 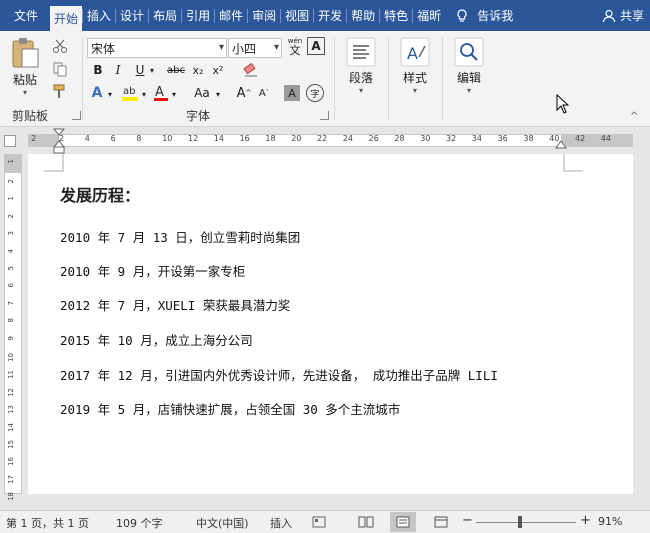 What do you see at coordinates (157, 48) in the screenshot?
I see `font-name-combo: 宋体 ▾` at bounding box center [157, 48].